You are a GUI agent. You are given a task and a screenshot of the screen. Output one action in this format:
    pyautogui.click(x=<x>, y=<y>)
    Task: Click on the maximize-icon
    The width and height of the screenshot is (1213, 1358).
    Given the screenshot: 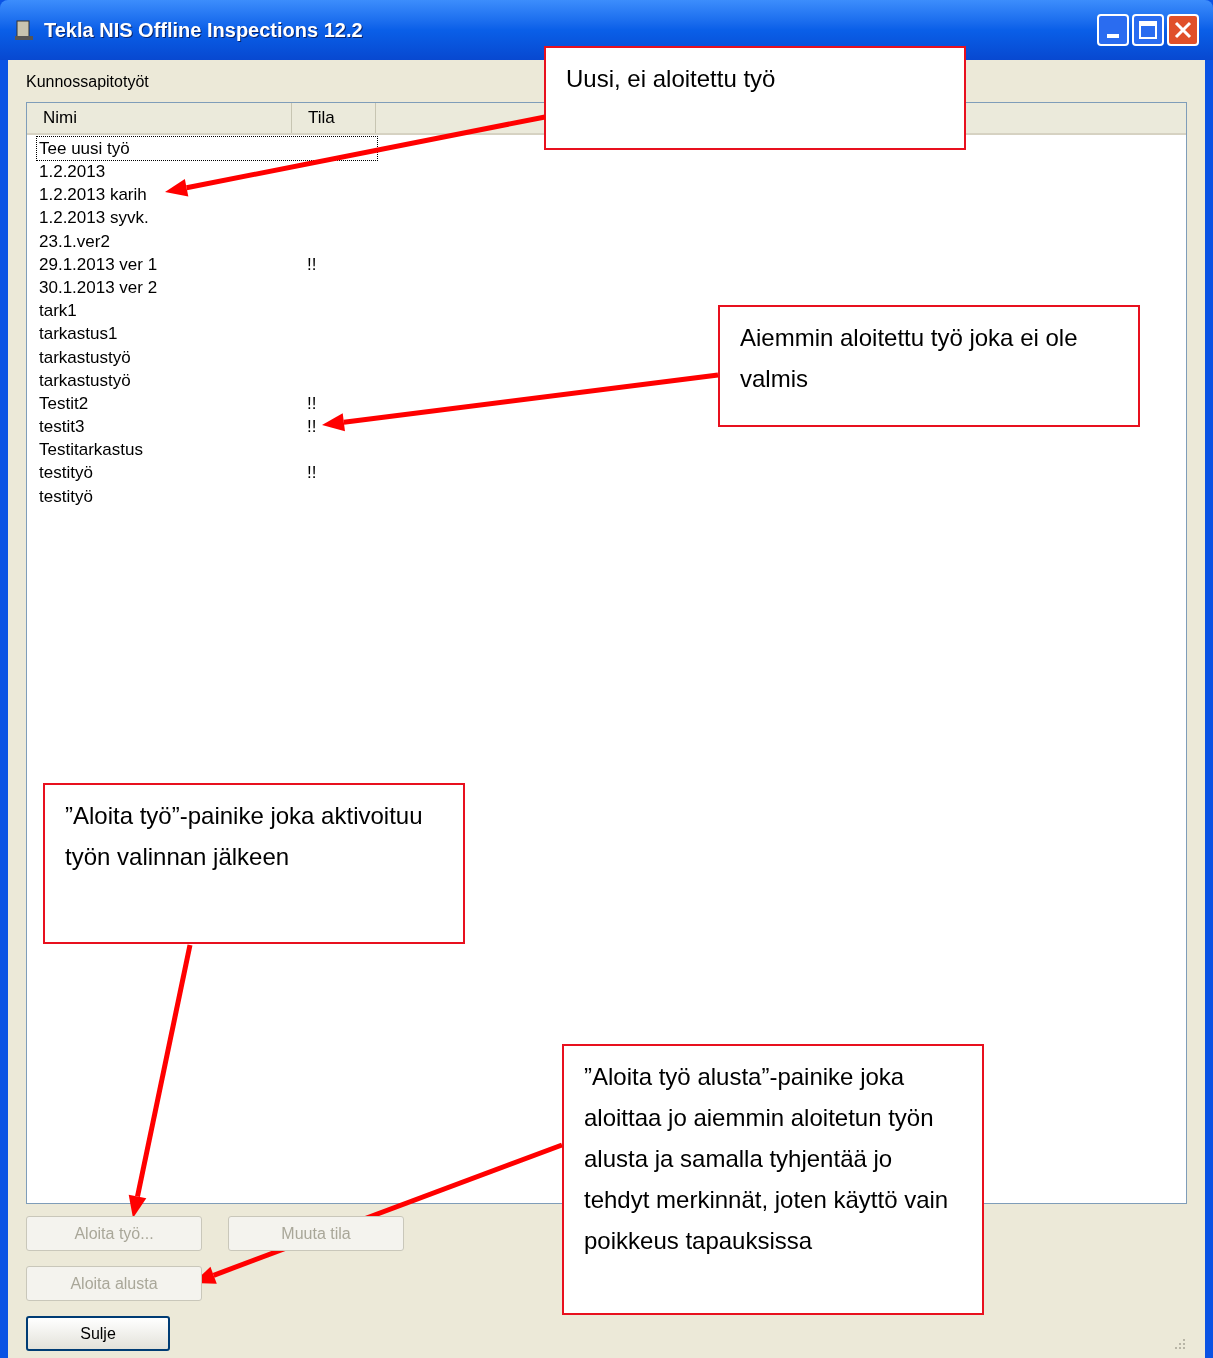 What is the action you would take?
    pyautogui.click(x=1148, y=30)
    